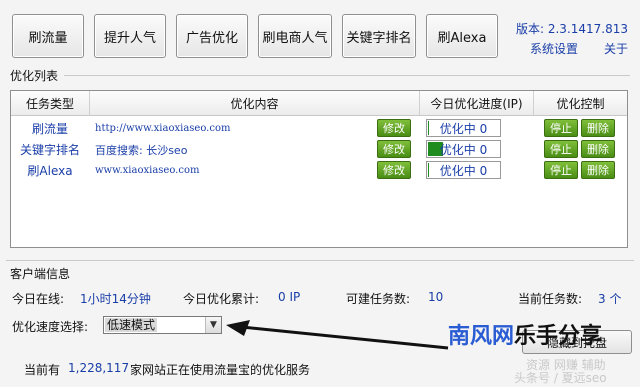 This screenshot has width=640, height=387. I want to click on creatable-label: 可建任务数:, so click(378, 299).